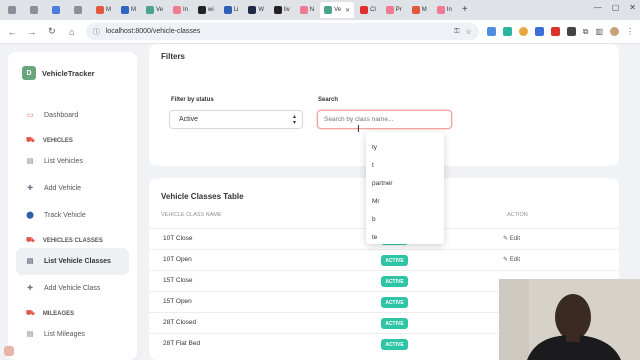  I want to click on sidebar-item-add-vehicle: ✚ Add Vehicle, so click(72, 188).